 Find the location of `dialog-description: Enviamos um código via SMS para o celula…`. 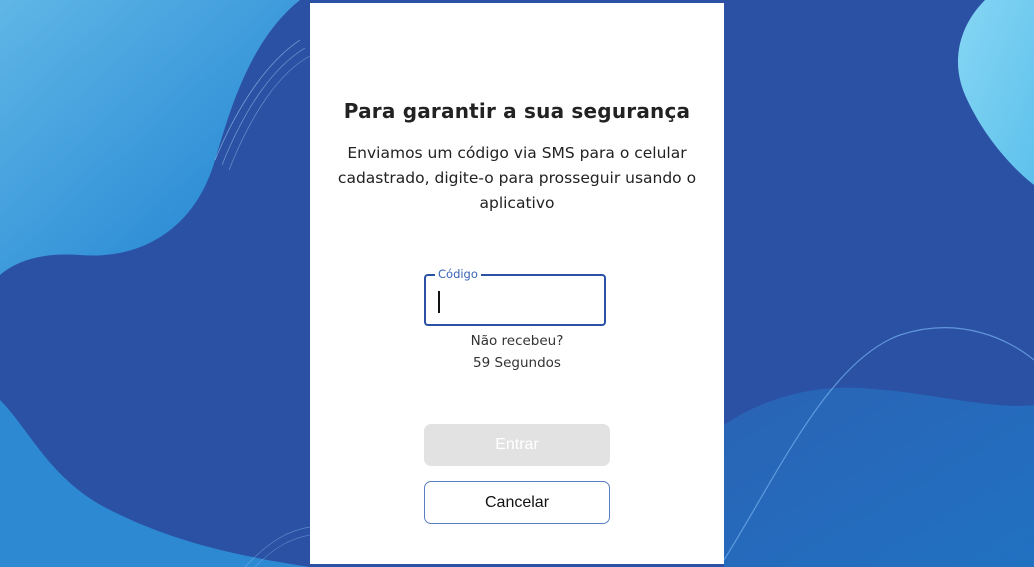

dialog-description: Enviamos um código via SMS para o celula… is located at coordinates (517, 178).